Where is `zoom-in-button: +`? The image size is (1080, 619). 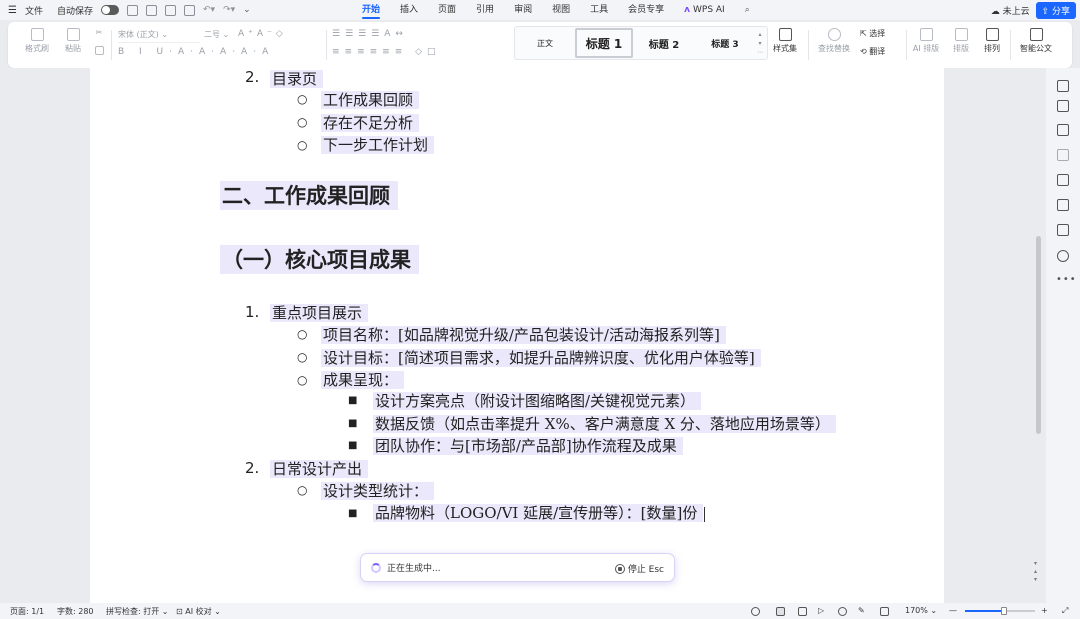 zoom-in-button: + is located at coordinates (1044, 610).